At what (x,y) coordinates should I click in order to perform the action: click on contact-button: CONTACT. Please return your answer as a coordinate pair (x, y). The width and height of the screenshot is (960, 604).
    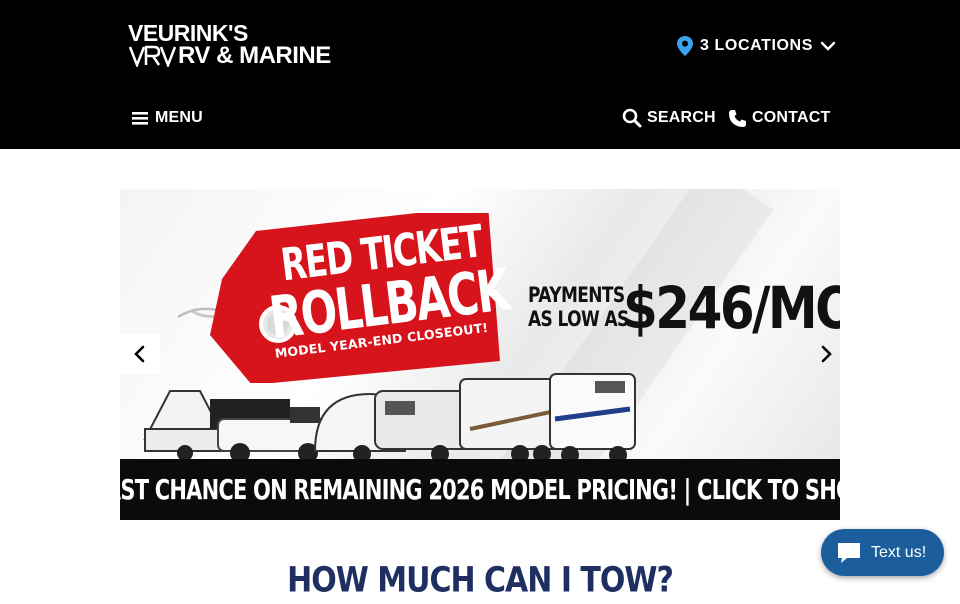
    Looking at the image, I should click on (779, 118).